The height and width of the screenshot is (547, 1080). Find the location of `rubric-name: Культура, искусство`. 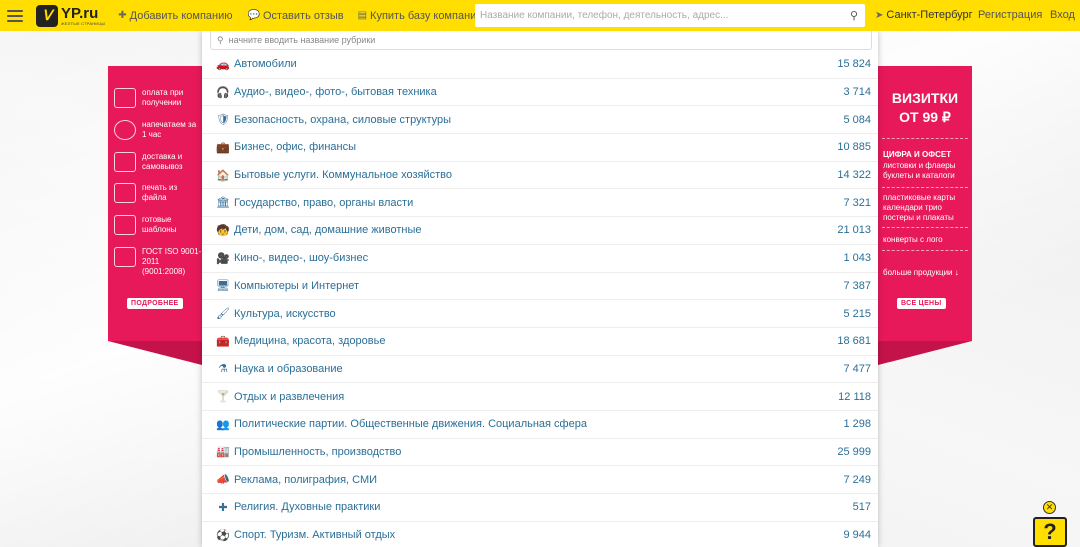

rubric-name: Культура, искусство is located at coordinates (538, 314).